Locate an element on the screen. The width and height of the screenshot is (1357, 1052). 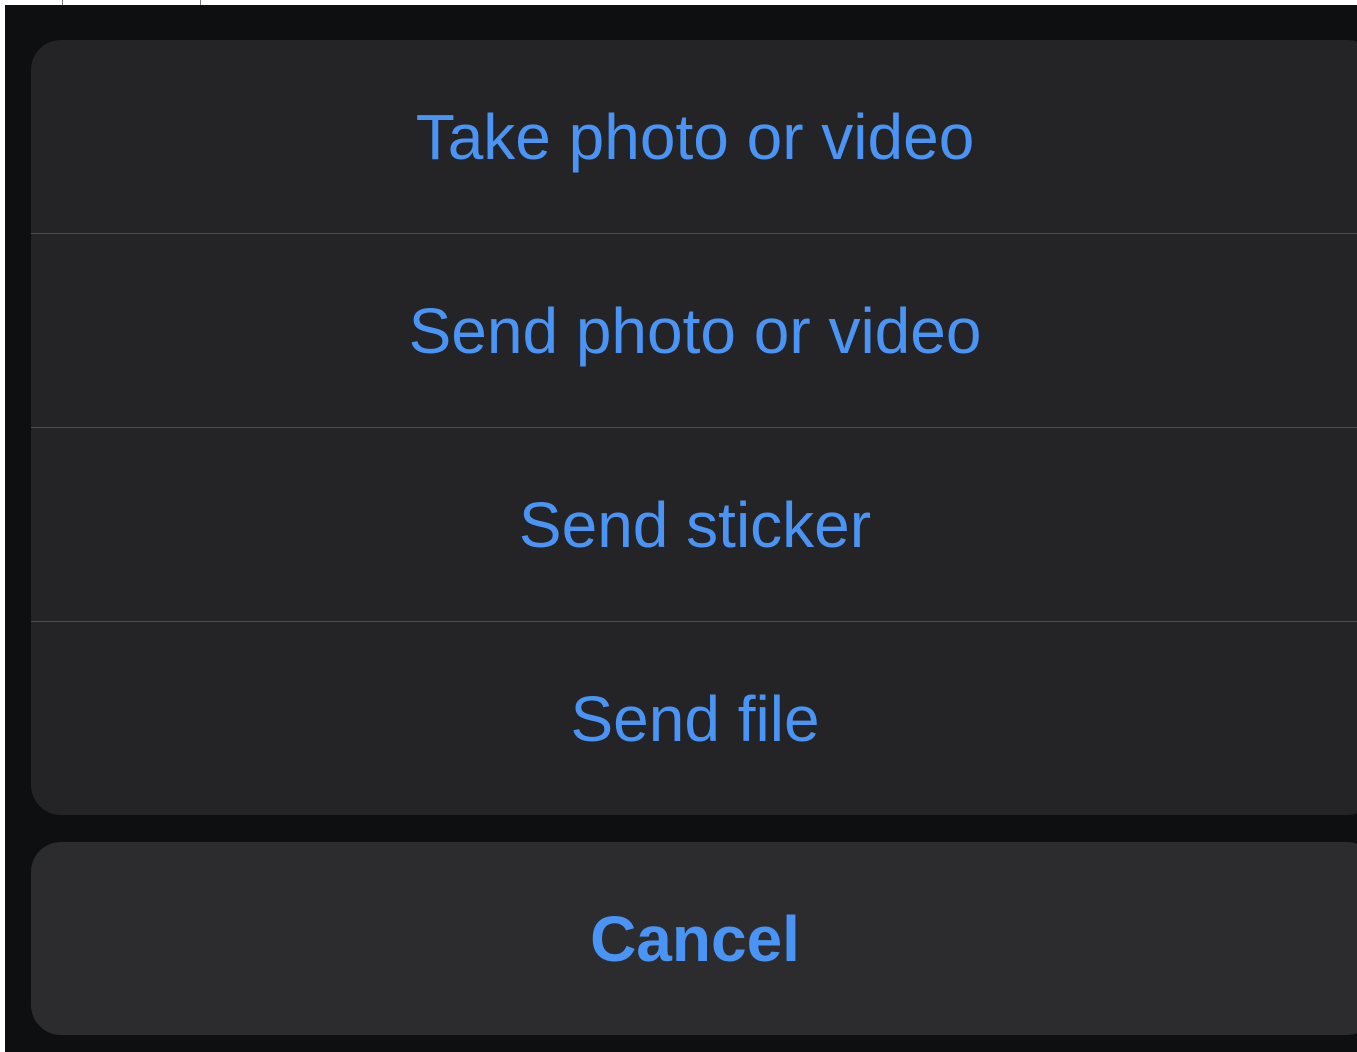
send-file-label: Send file is located at coordinates (695, 718).